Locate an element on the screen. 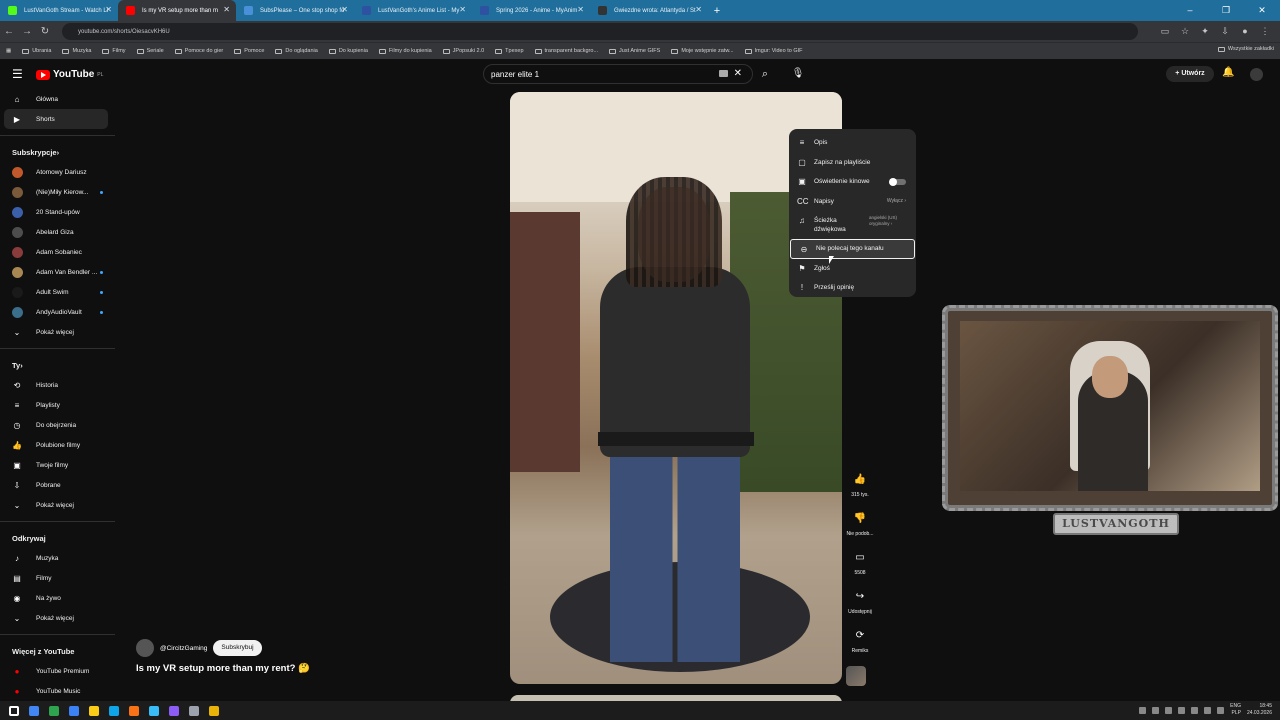 The image size is (1280, 720). share-icon: ↪ is located at coordinates (860, 597).